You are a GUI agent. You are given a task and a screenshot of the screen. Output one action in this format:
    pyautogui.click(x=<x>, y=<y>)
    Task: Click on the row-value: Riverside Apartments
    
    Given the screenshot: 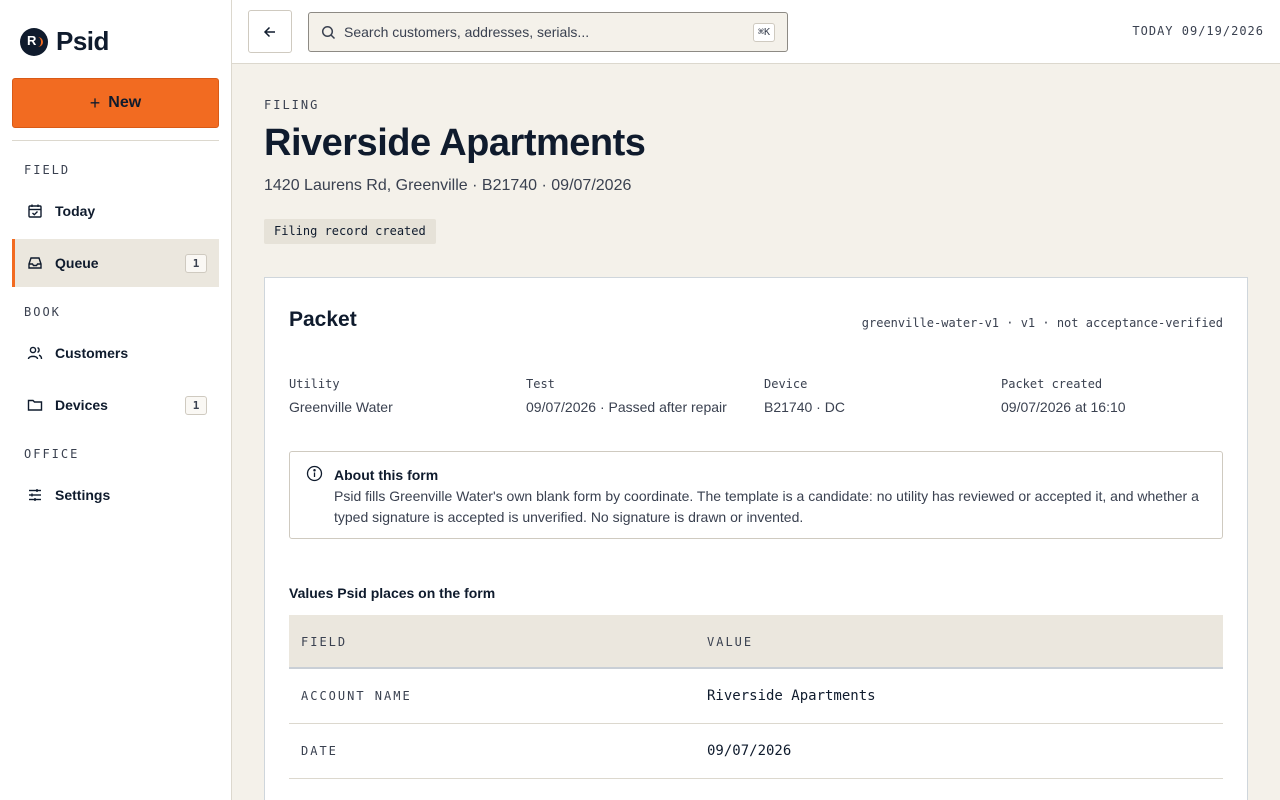 What is the action you would take?
    pyautogui.click(x=791, y=696)
    